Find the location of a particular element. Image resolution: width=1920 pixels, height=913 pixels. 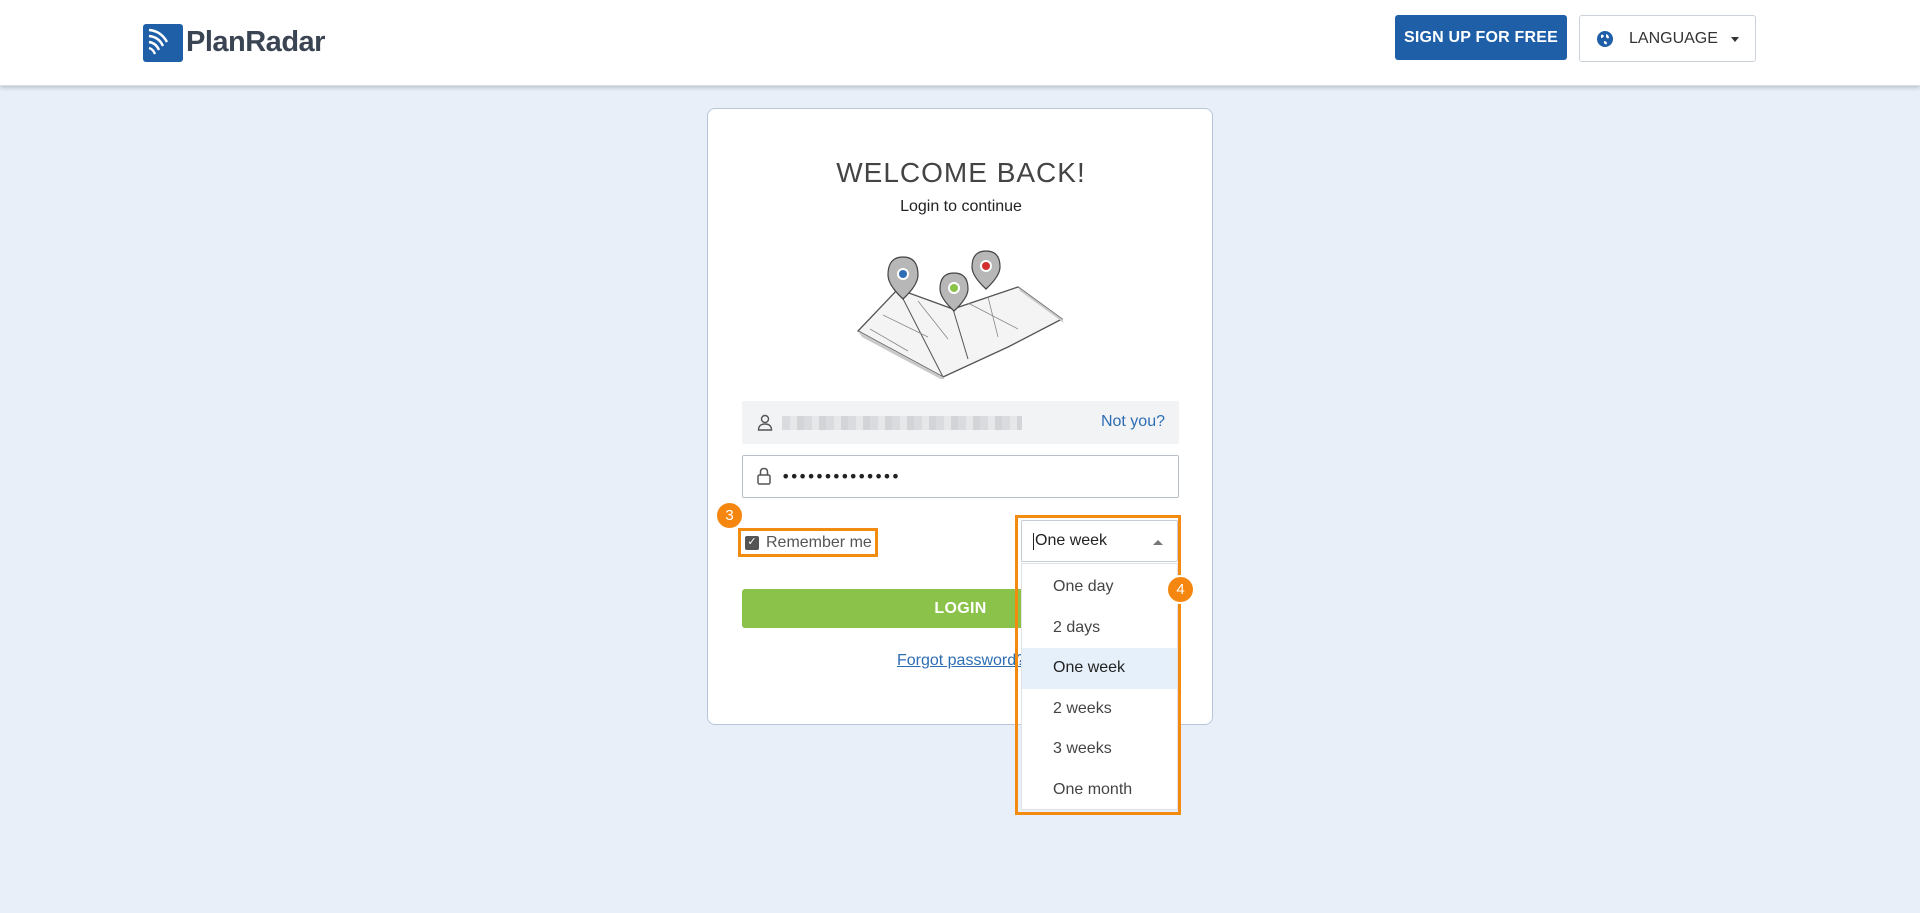

checkbox-checked-icon: ✓ is located at coordinates (752, 542).